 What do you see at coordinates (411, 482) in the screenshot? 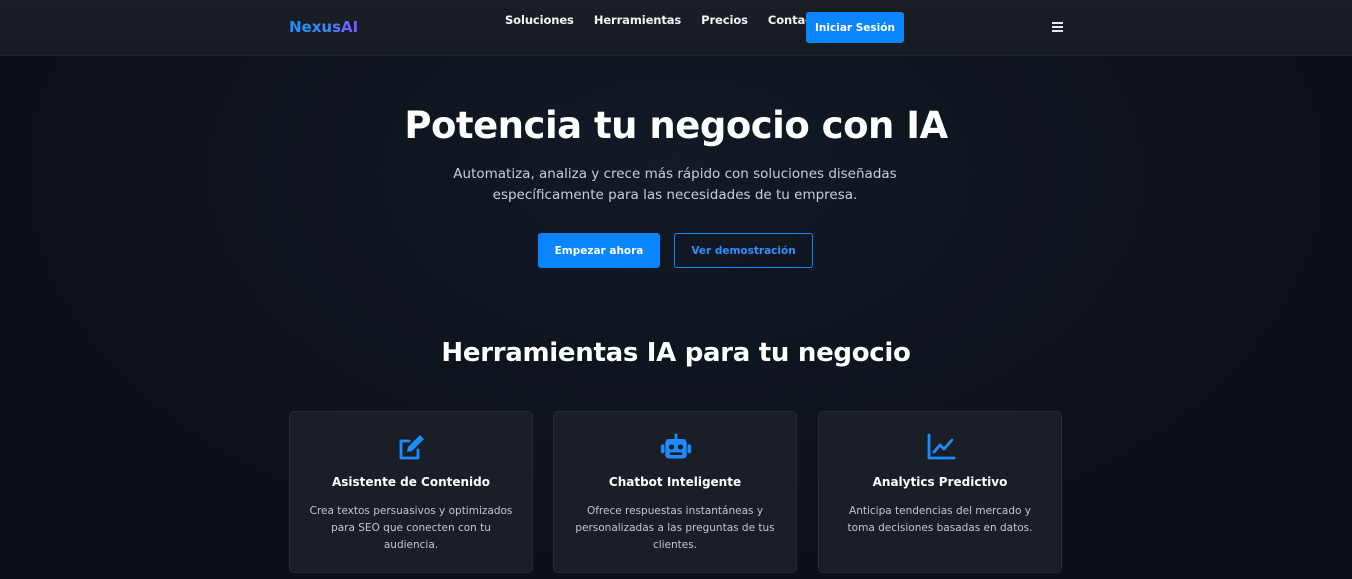
I see `card-title: Asistente de Contenido` at bounding box center [411, 482].